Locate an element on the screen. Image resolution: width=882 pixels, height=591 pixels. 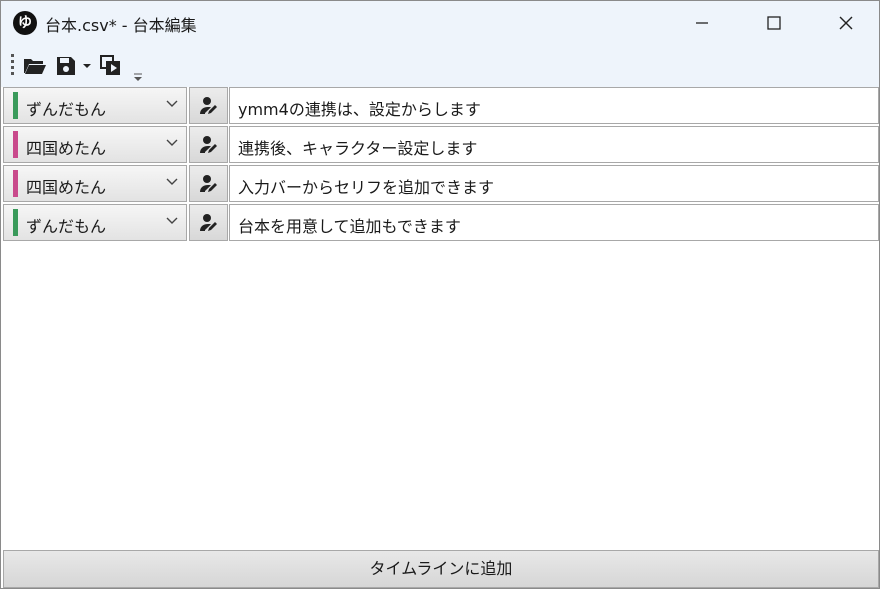
toolbar-overflow-button is located at coordinates (138, 77).